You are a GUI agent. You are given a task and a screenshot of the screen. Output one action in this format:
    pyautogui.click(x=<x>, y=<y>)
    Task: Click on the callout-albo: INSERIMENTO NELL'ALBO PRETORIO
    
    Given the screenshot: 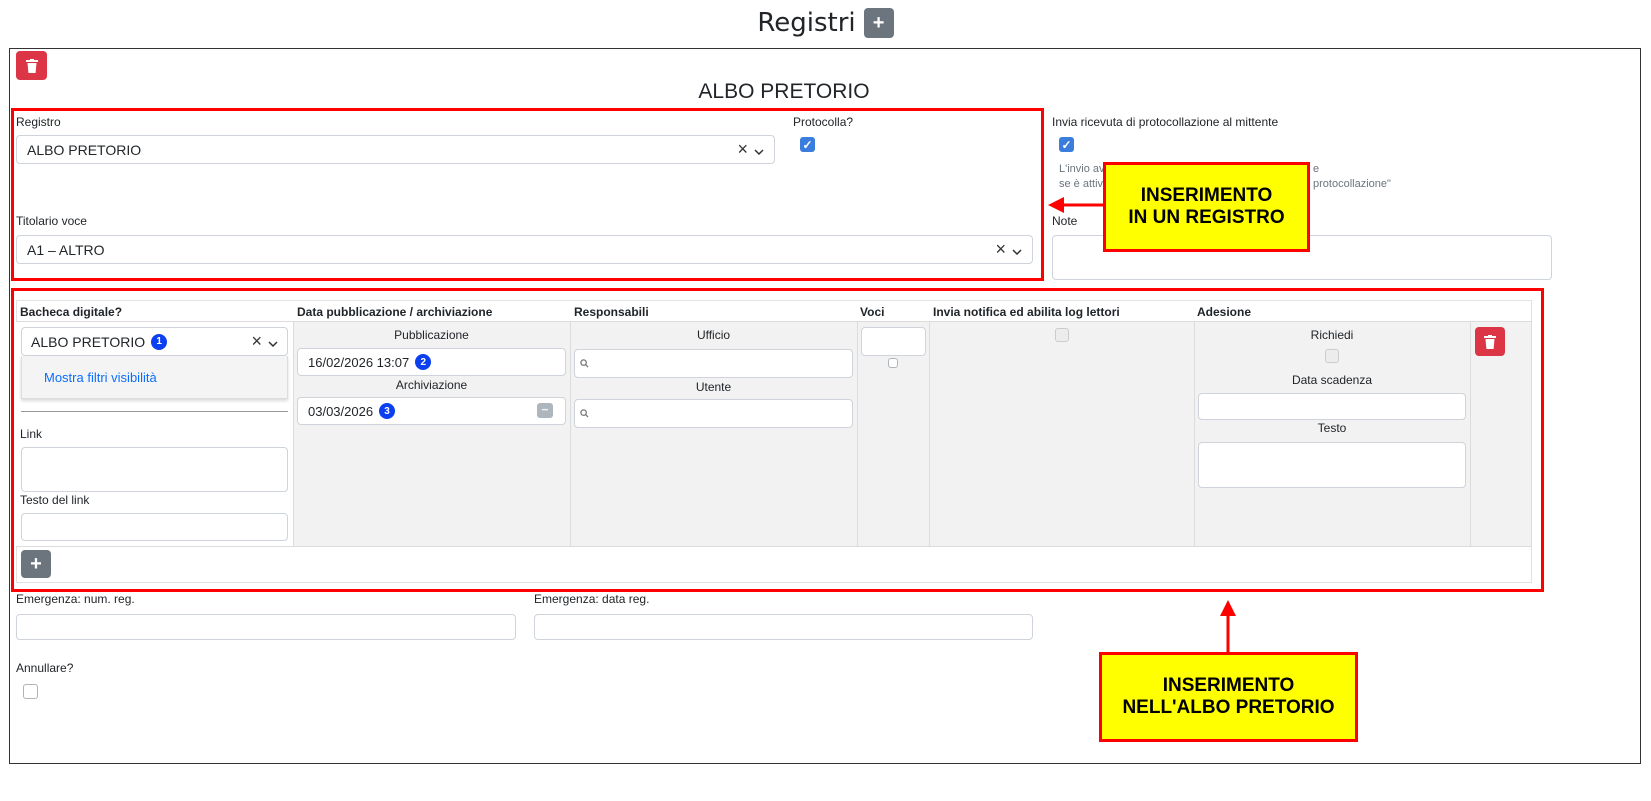 What is the action you would take?
    pyautogui.click(x=1228, y=697)
    